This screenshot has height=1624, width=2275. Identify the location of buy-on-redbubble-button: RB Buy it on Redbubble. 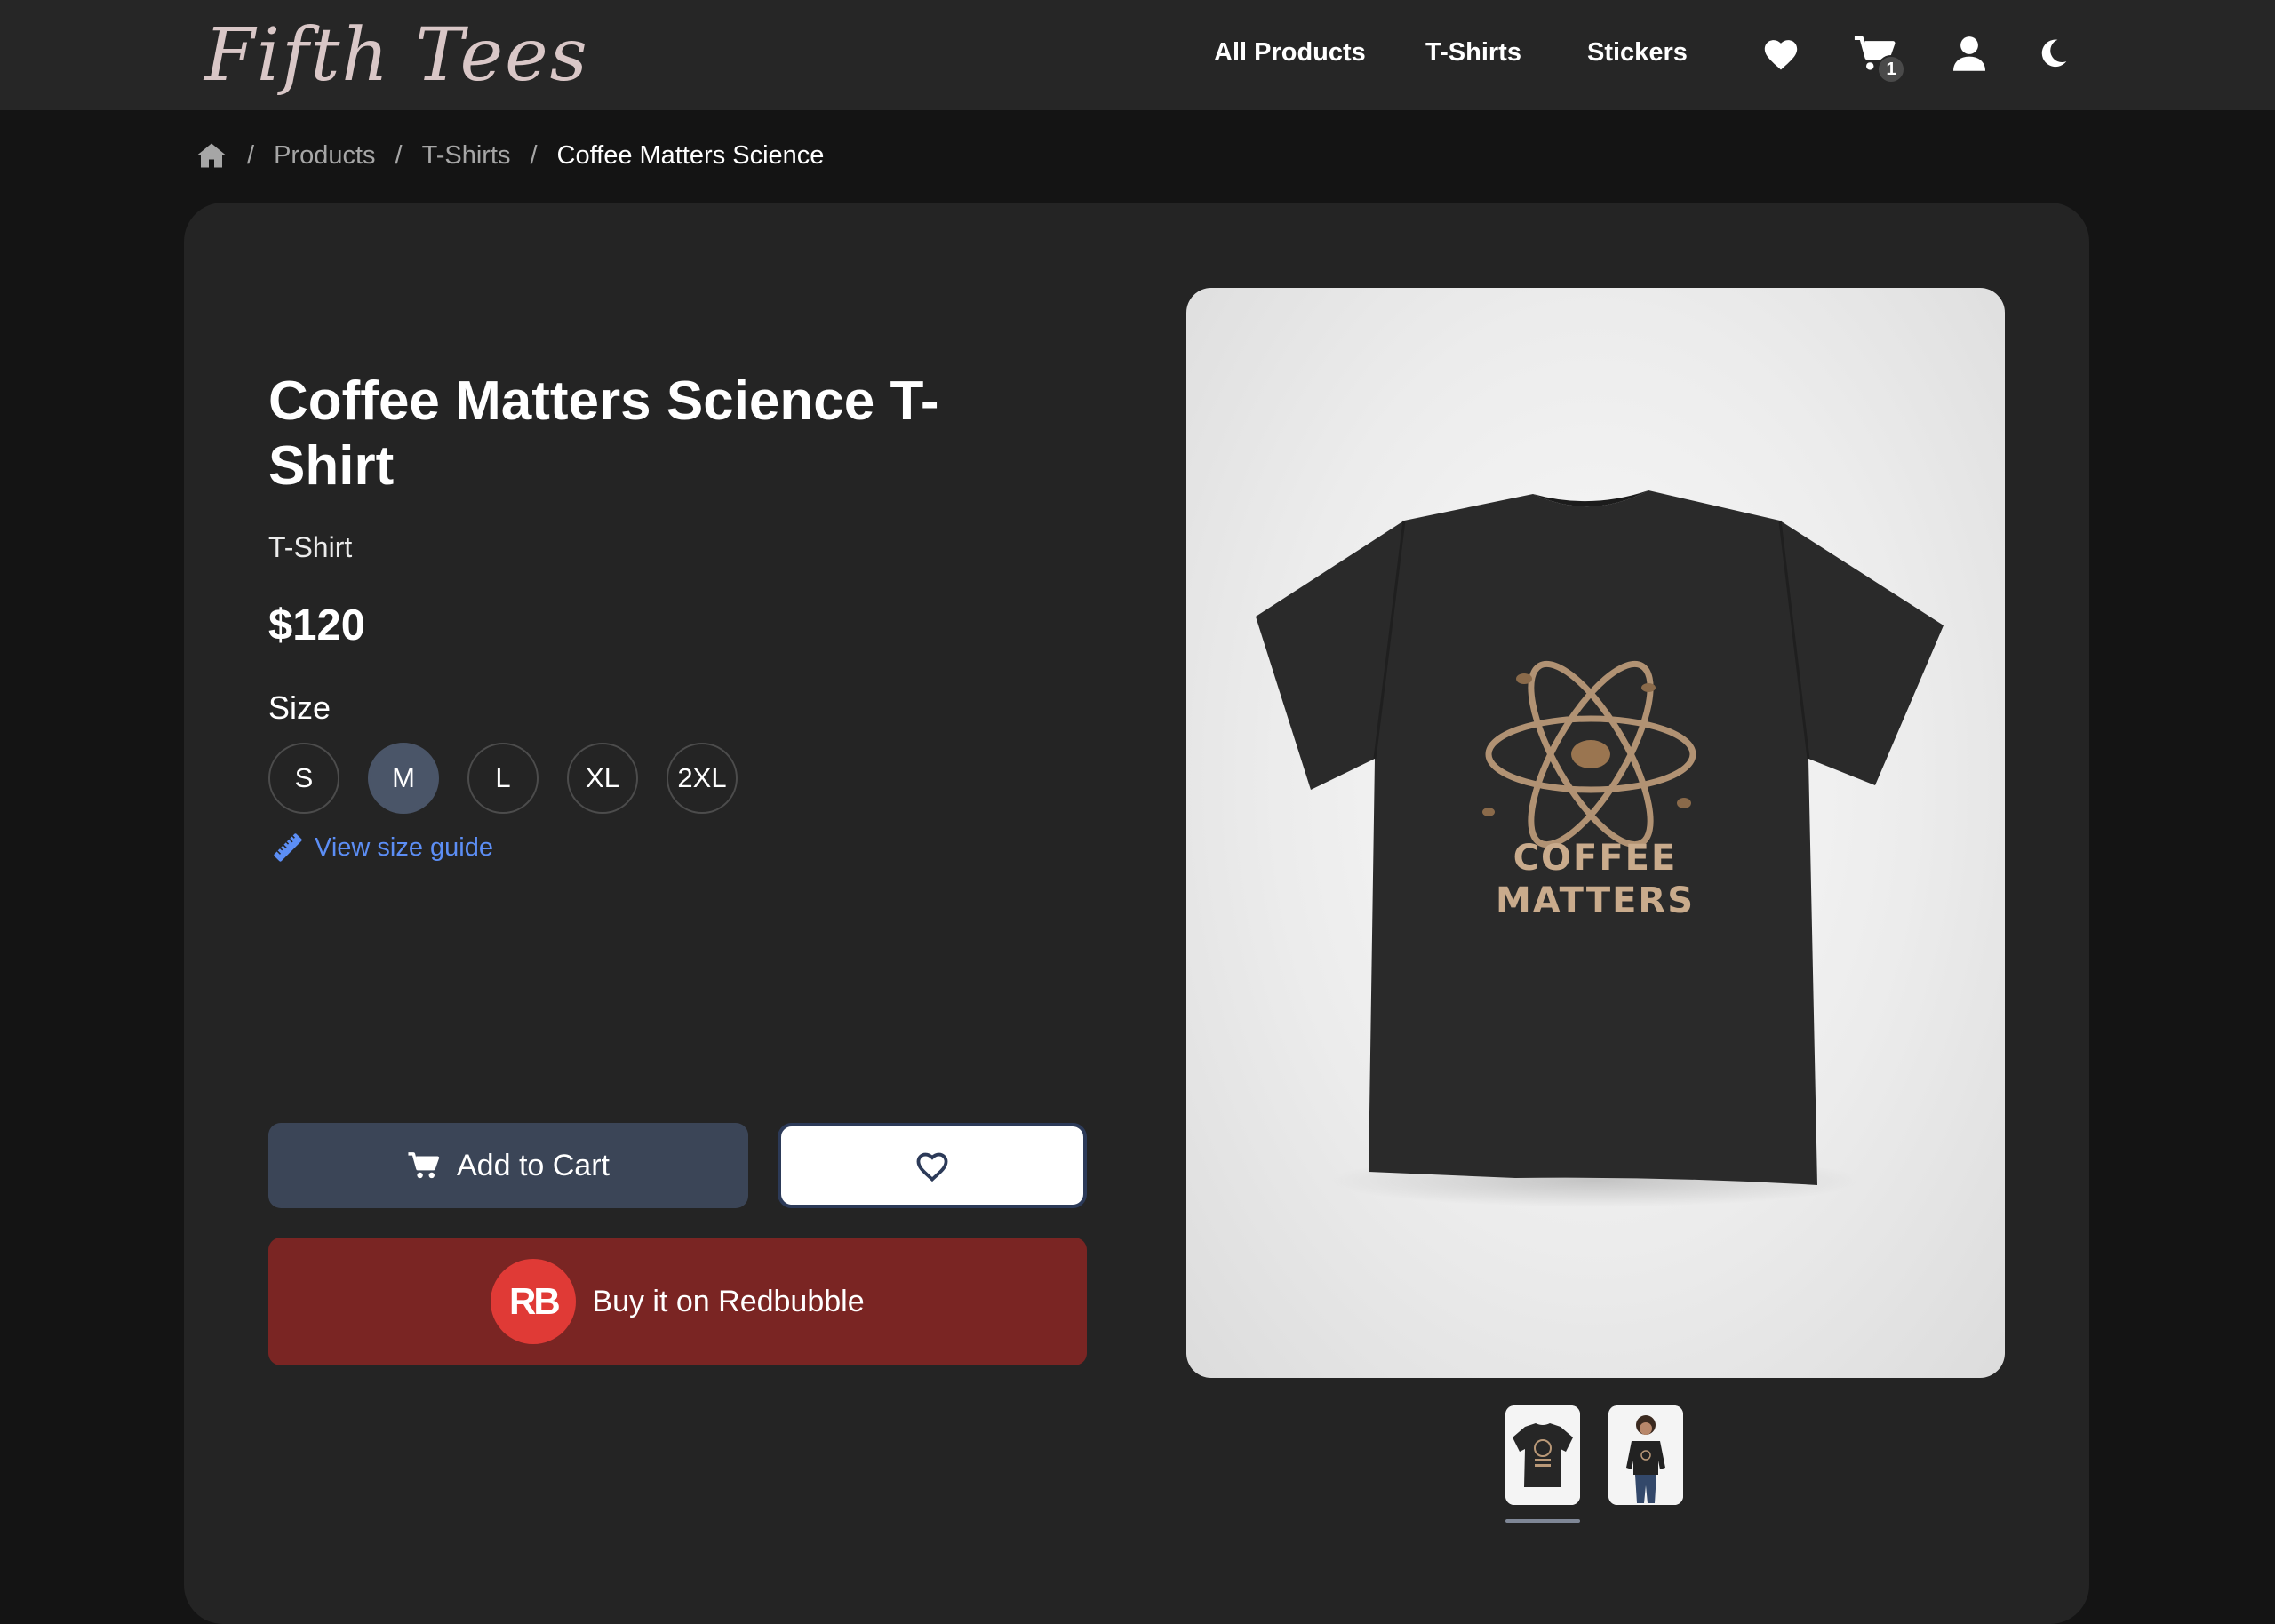
(677, 1301).